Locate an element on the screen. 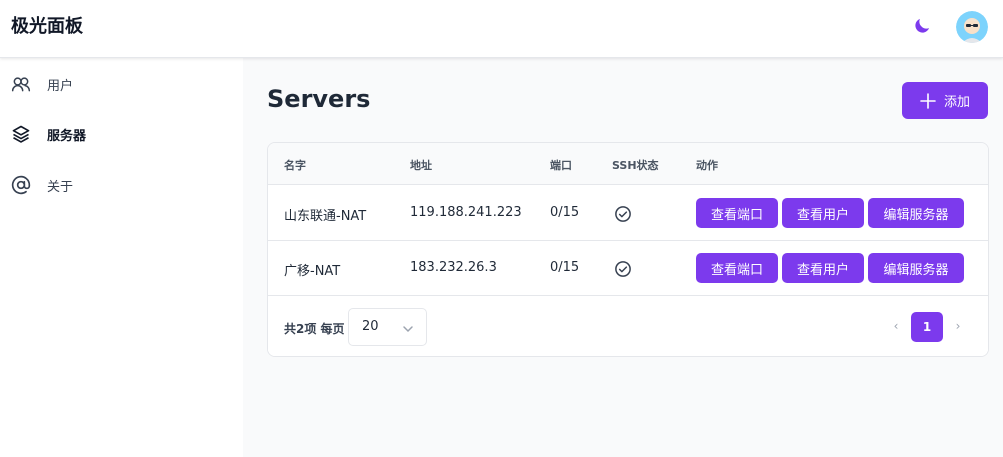 The width and height of the screenshot is (1003, 457). prev-page-icon: ‹ is located at coordinates (896, 326).